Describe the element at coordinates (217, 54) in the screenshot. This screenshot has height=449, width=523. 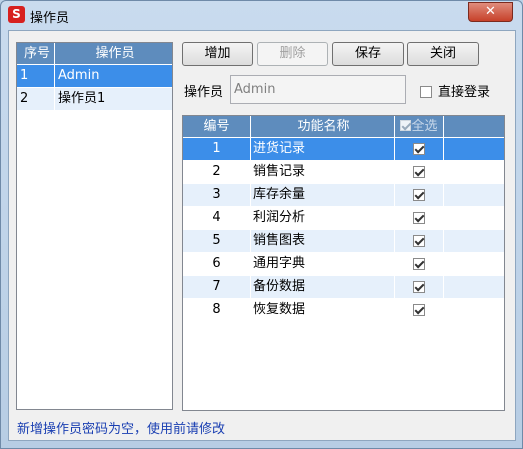
I see `add-button: 增加` at that location.